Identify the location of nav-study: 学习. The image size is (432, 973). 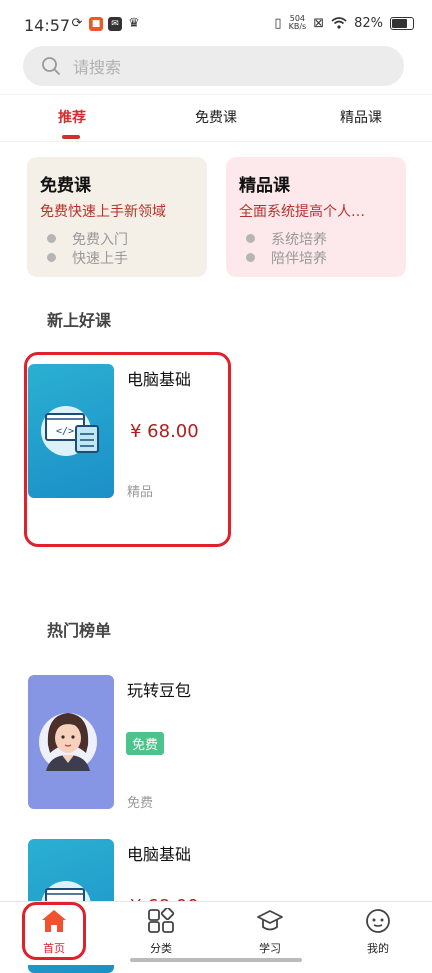
(270, 932).